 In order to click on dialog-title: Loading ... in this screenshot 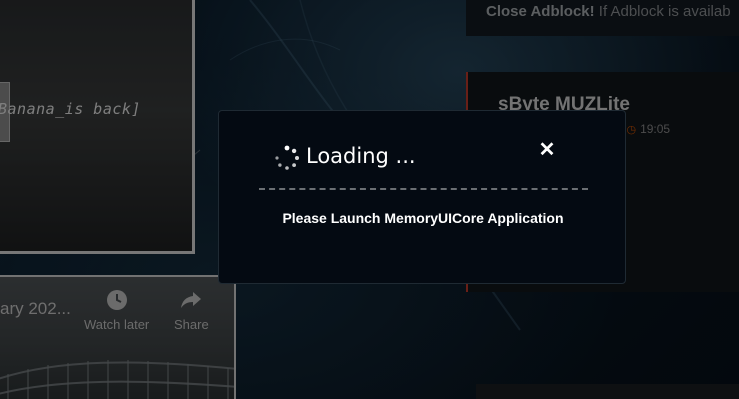, I will do `click(361, 156)`.